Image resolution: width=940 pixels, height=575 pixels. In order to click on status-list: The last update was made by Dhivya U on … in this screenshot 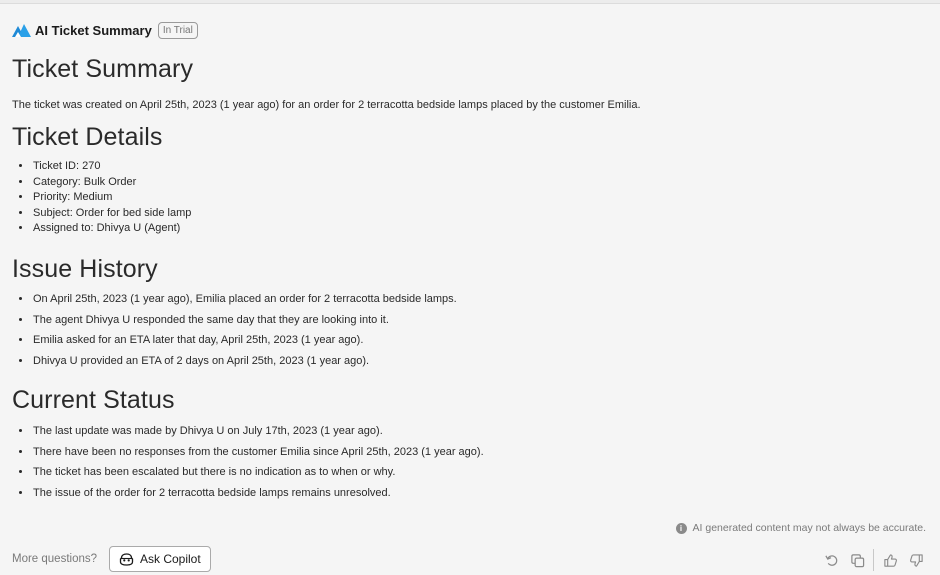, I will do `click(251, 462)`.